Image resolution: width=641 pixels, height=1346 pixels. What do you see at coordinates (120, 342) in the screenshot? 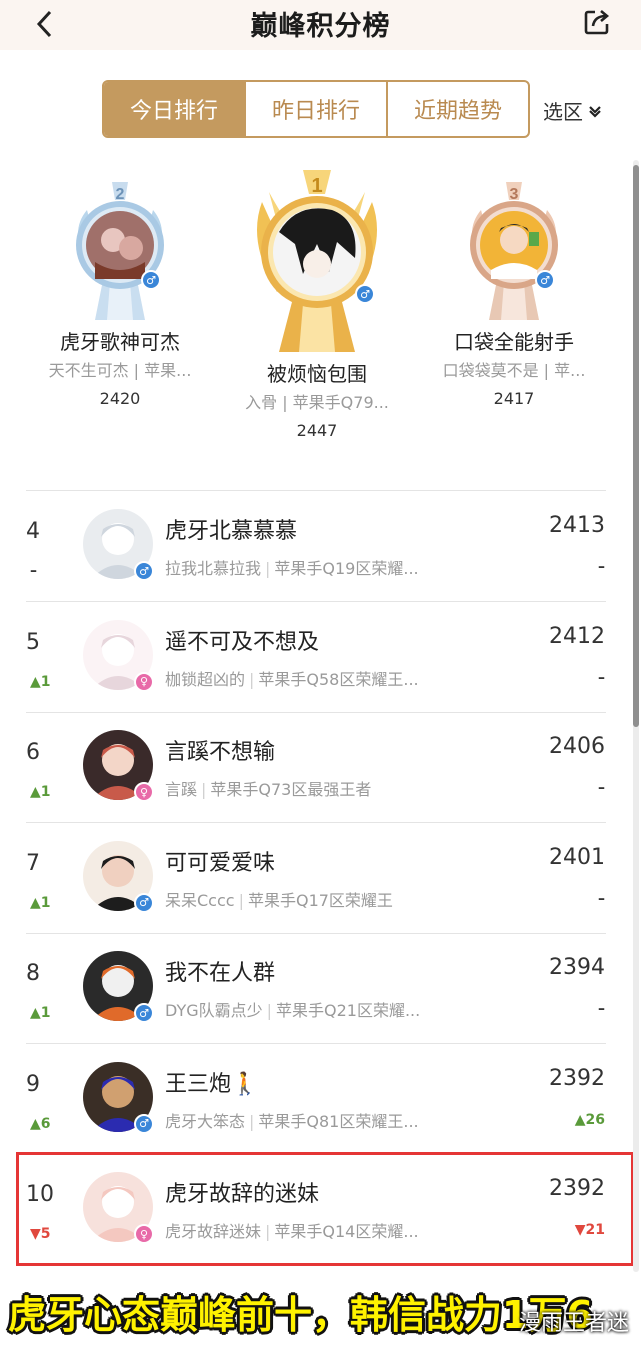
I see `podium-second-name: 虎牙歌神可杰` at bounding box center [120, 342].